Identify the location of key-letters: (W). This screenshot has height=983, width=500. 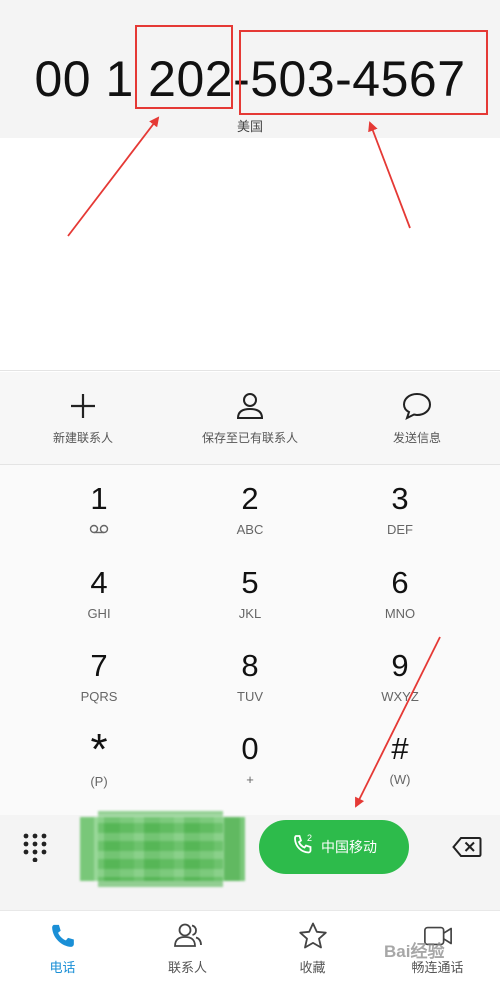
(400, 779).